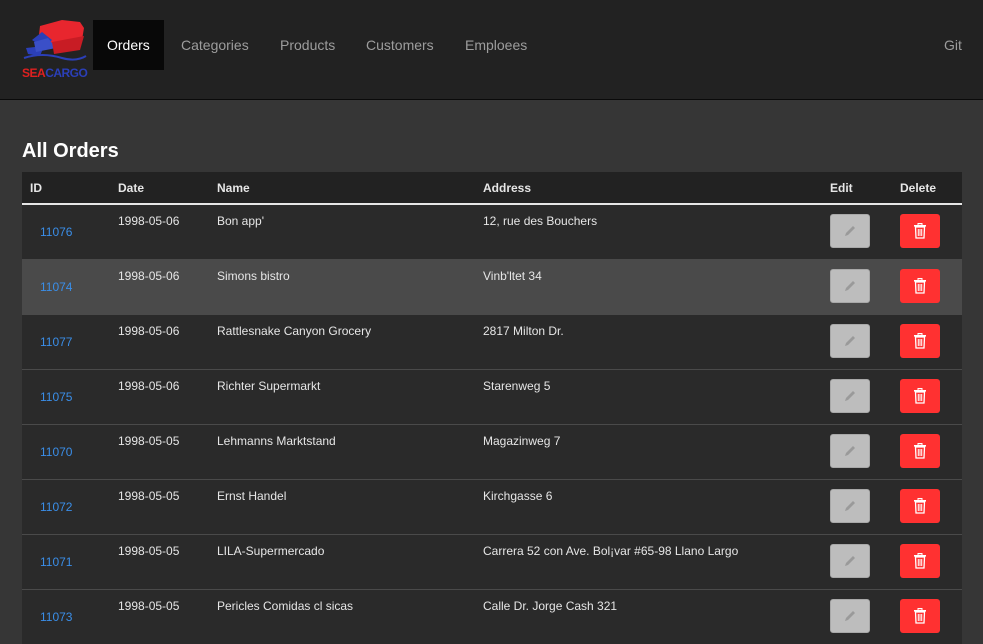 The height and width of the screenshot is (644, 983). I want to click on order-name-cell: Lehmanns Marktstand, so click(342, 451).